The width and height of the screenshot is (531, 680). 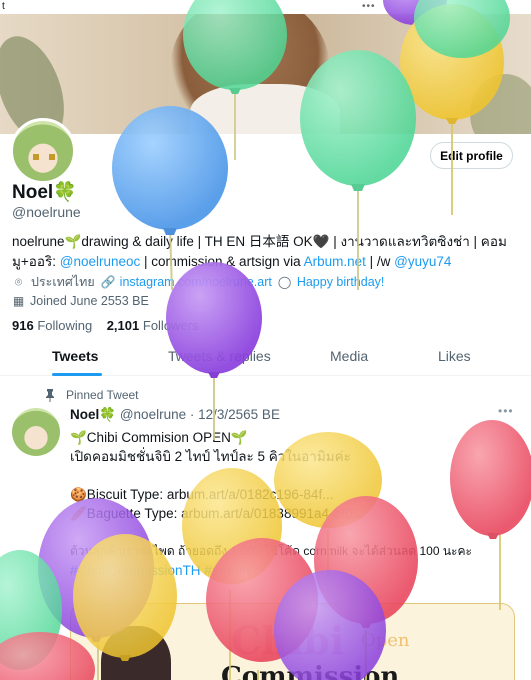 I want to click on profile-avatar, so click(x=43, y=151).